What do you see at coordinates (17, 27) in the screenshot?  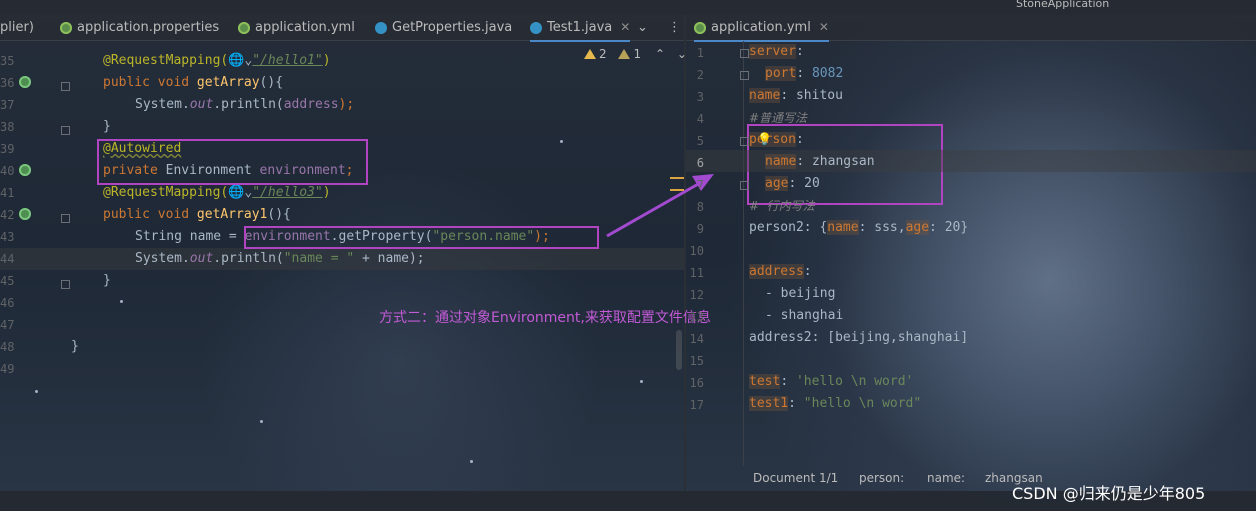 I see `tab-supplier: plier)` at bounding box center [17, 27].